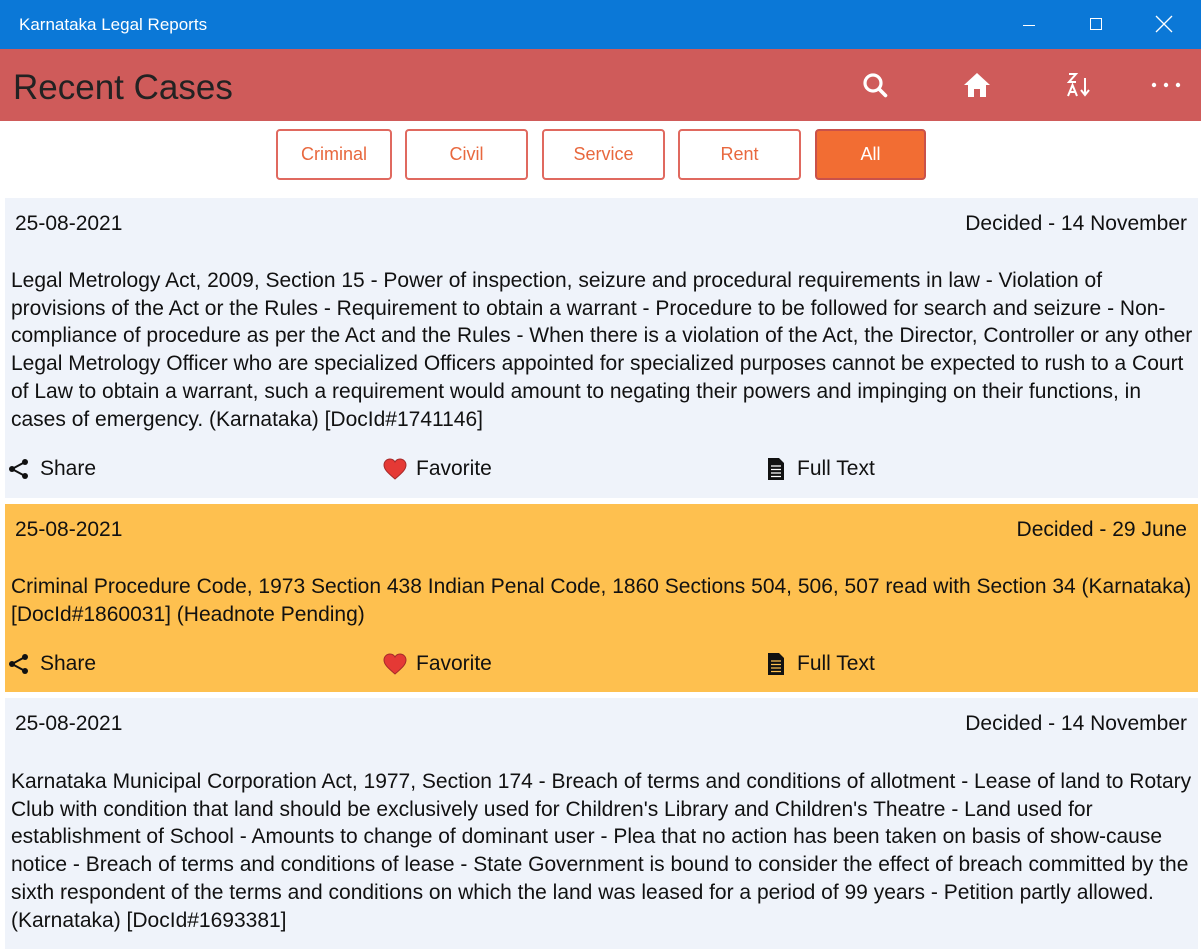  I want to click on app-header: Recent Cases, so click(600, 85).